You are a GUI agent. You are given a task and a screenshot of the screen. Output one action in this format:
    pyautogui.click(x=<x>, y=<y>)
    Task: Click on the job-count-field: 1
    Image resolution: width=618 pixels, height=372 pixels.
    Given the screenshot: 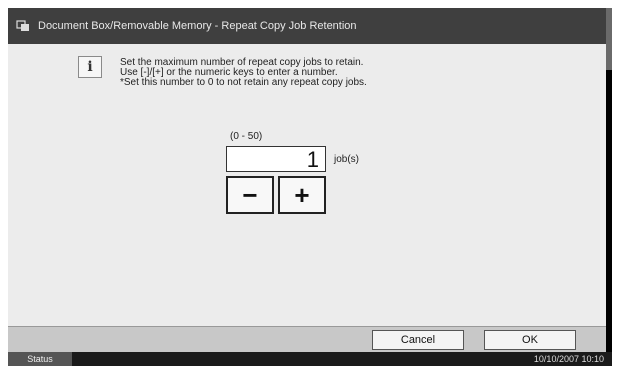 What is the action you would take?
    pyautogui.click(x=276, y=159)
    